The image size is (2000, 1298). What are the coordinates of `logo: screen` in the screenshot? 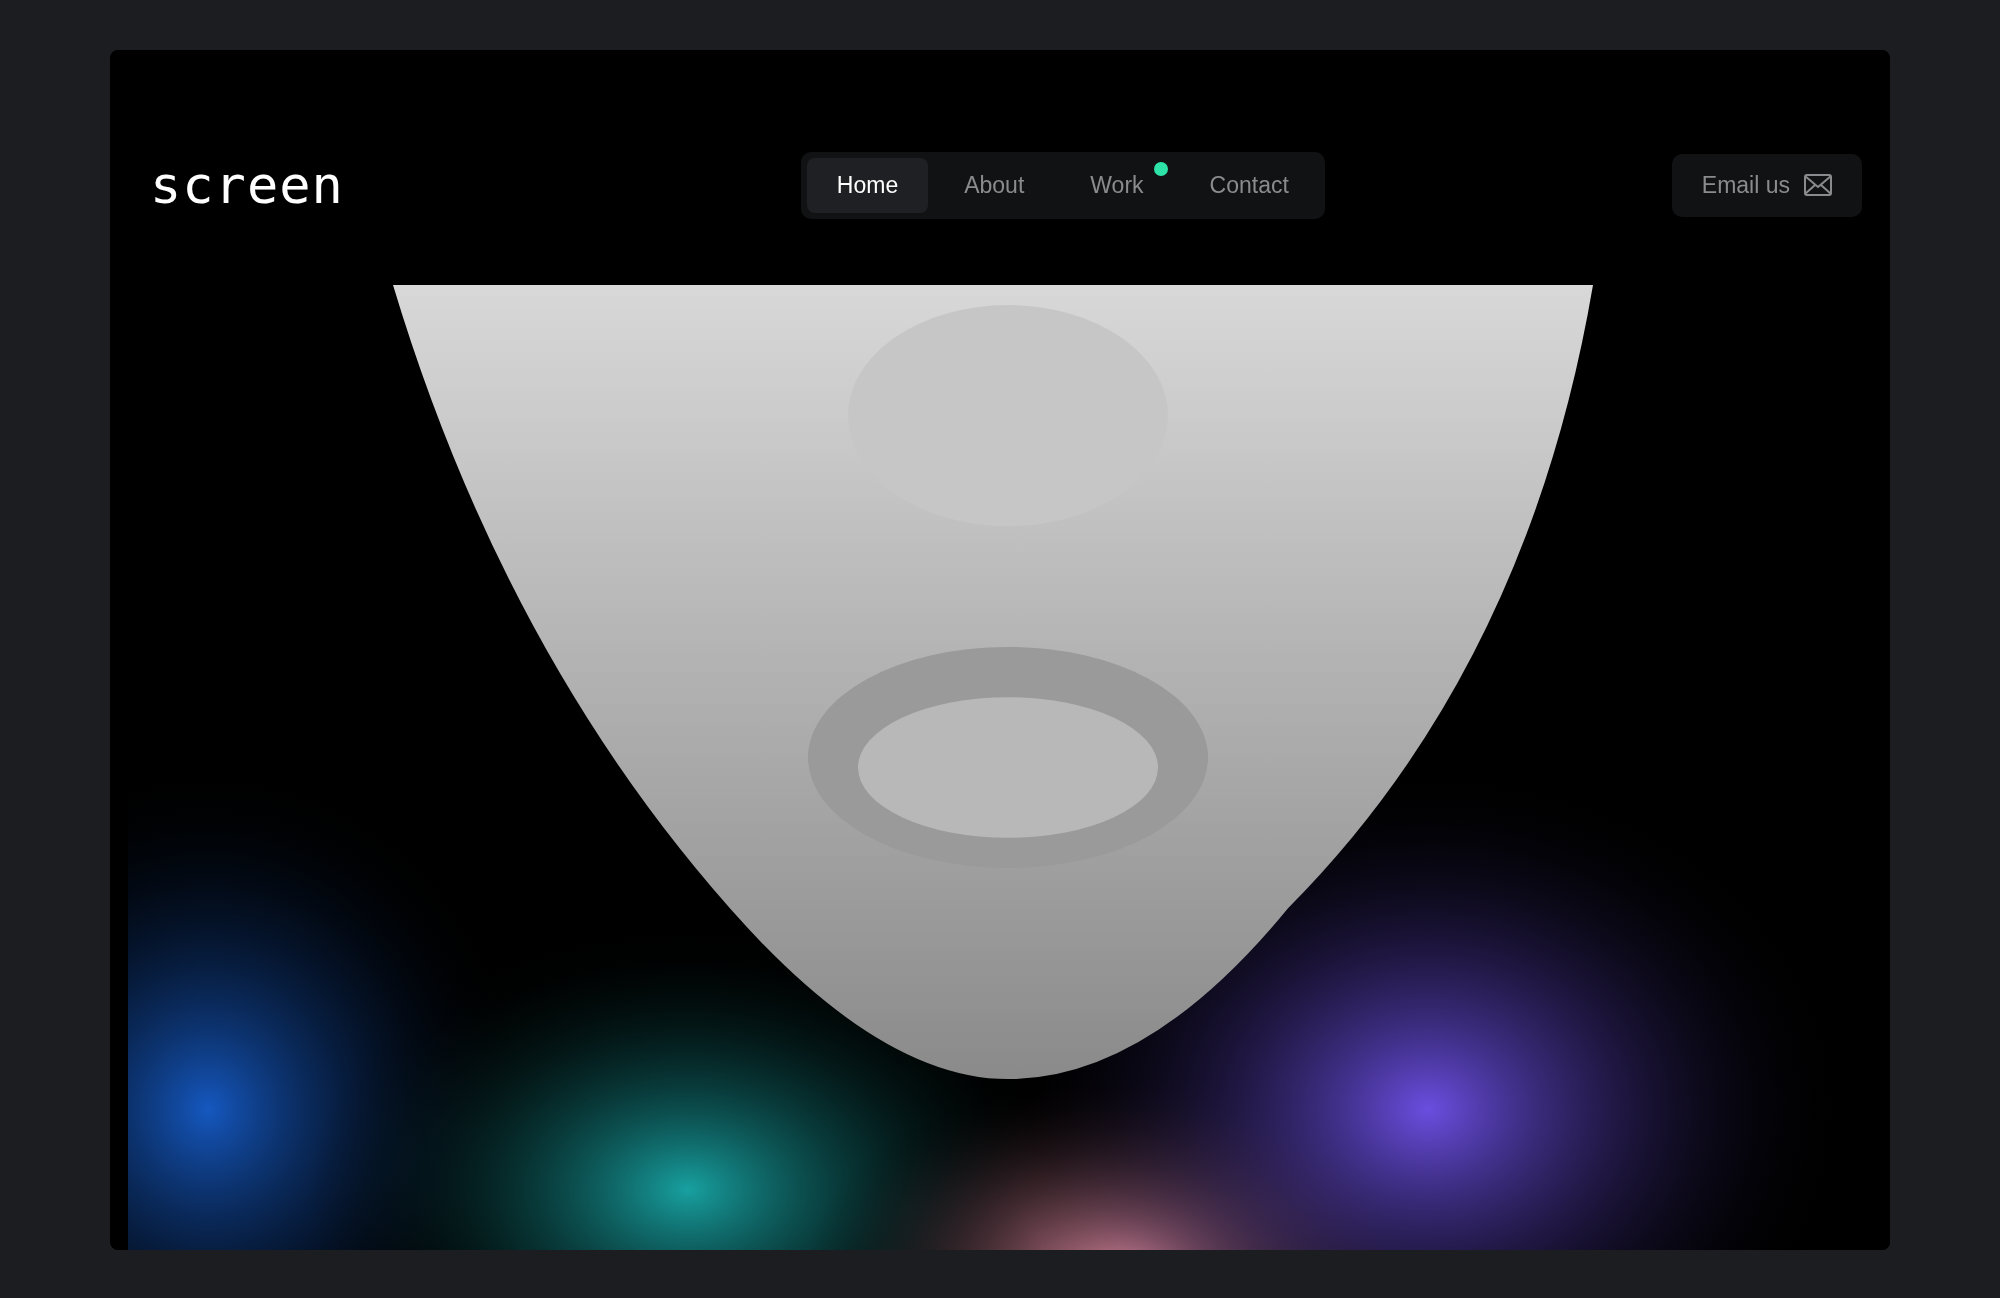 It's located at (247, 185).